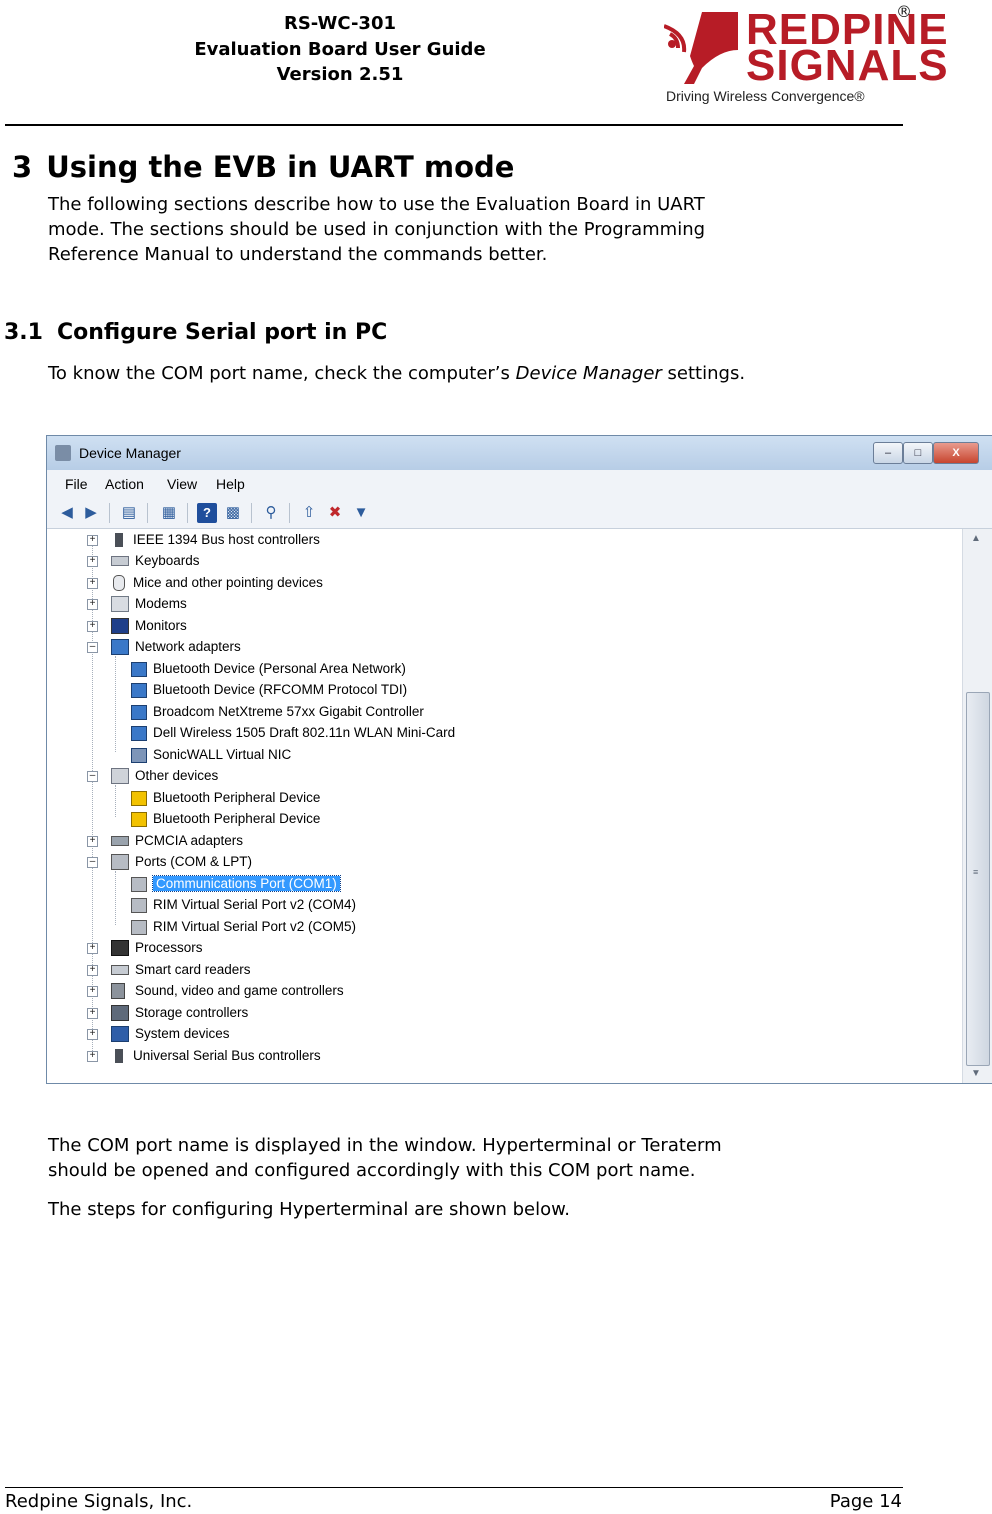 The width and height of the screenshot is (992, 1514). I want to click on section-heading: 3 Using the EVB in UART mode, so click(263, 167).